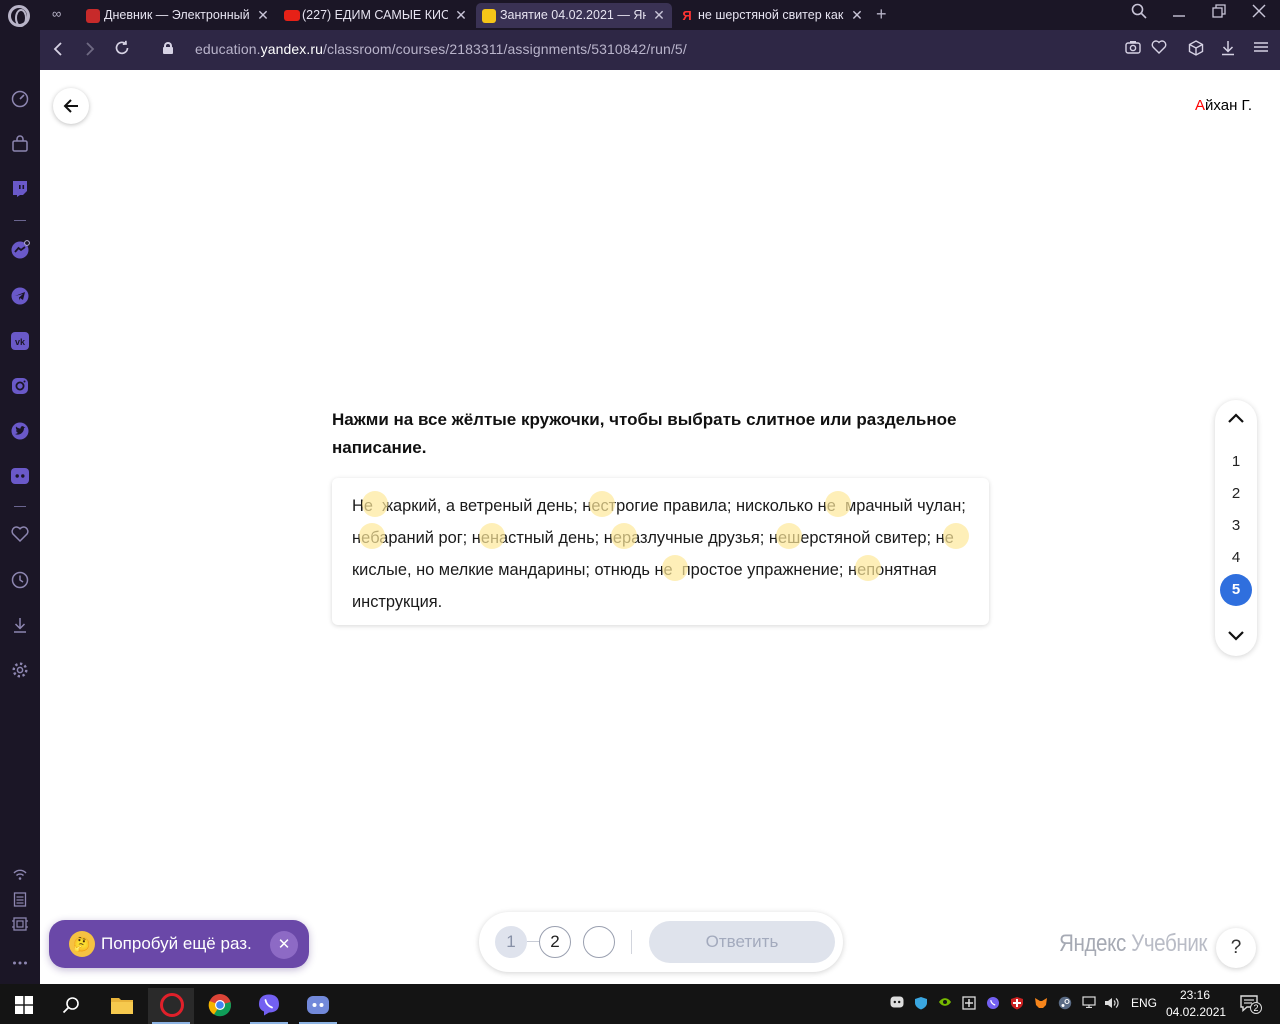 This screenshot has height=1024, width=1280. Describe the element at coordinates (897, 1004) in the screenshot. I see `discord-tray-icon` at that location.